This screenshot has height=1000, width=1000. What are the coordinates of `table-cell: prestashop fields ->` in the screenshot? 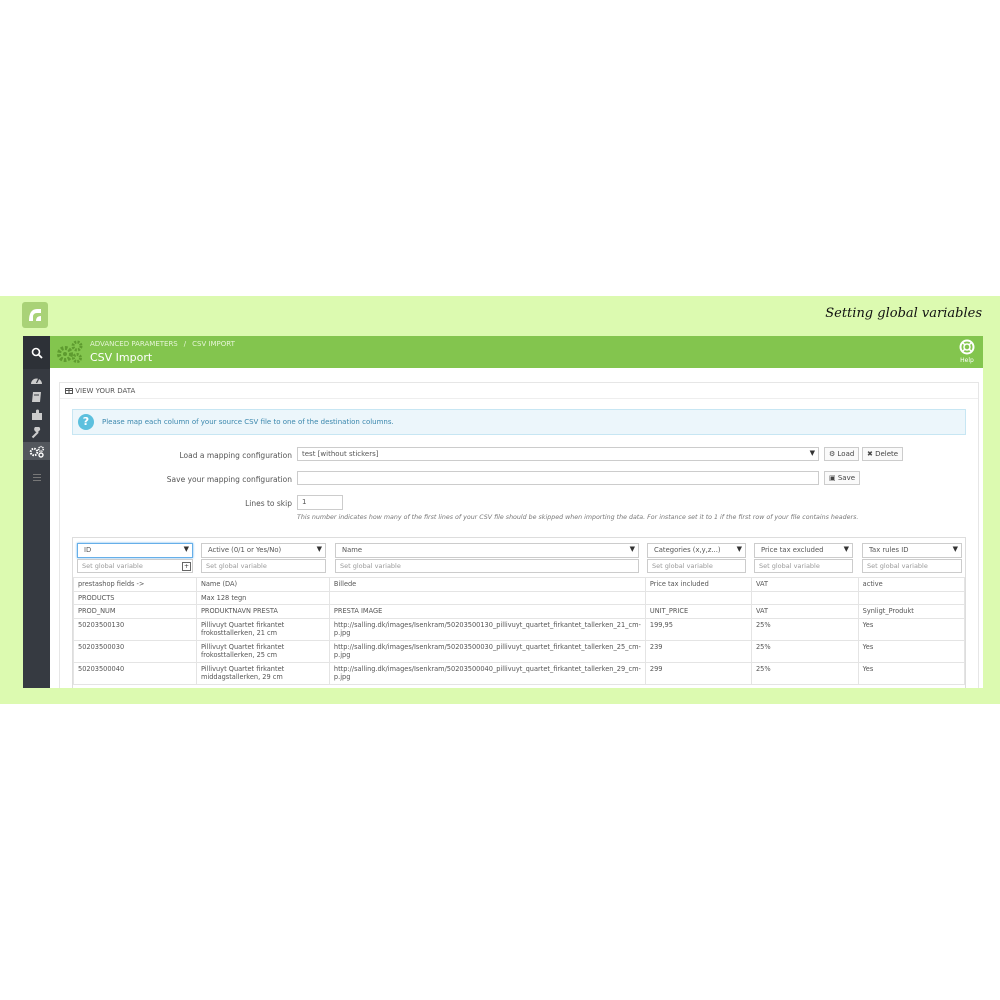 It's located at (135, 584).